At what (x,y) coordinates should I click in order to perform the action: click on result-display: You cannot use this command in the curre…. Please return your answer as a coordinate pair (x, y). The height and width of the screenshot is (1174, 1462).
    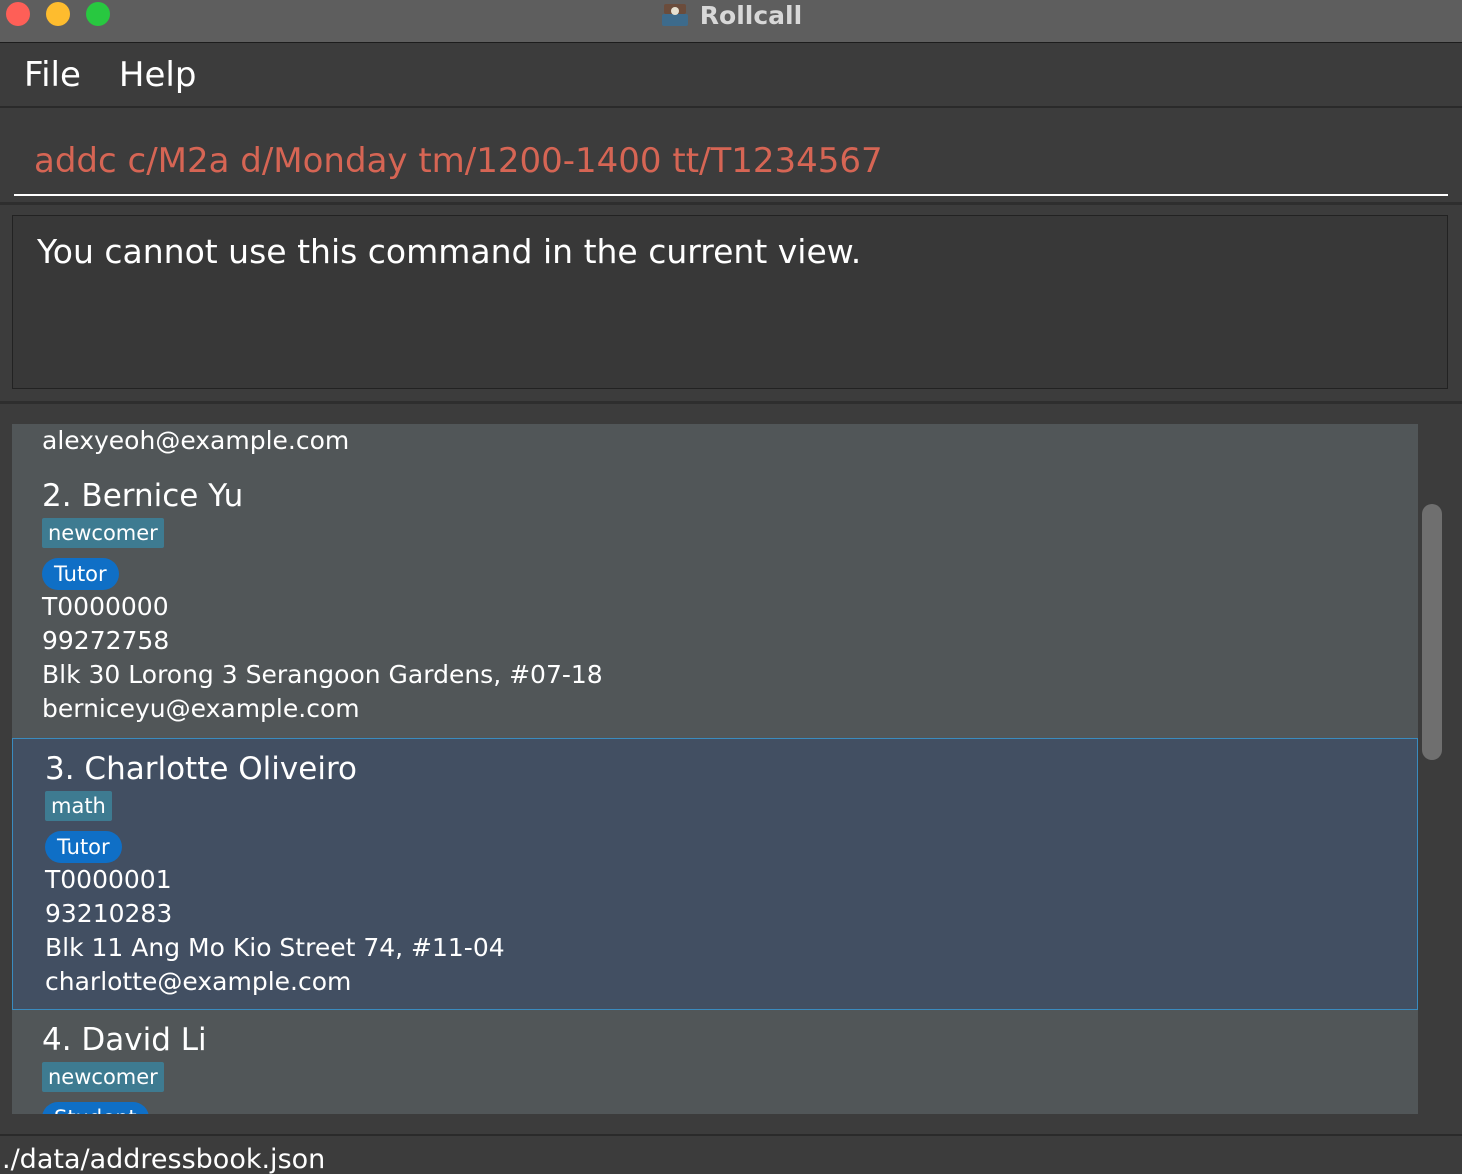
    Looking at the image, I should click on (730, 302).